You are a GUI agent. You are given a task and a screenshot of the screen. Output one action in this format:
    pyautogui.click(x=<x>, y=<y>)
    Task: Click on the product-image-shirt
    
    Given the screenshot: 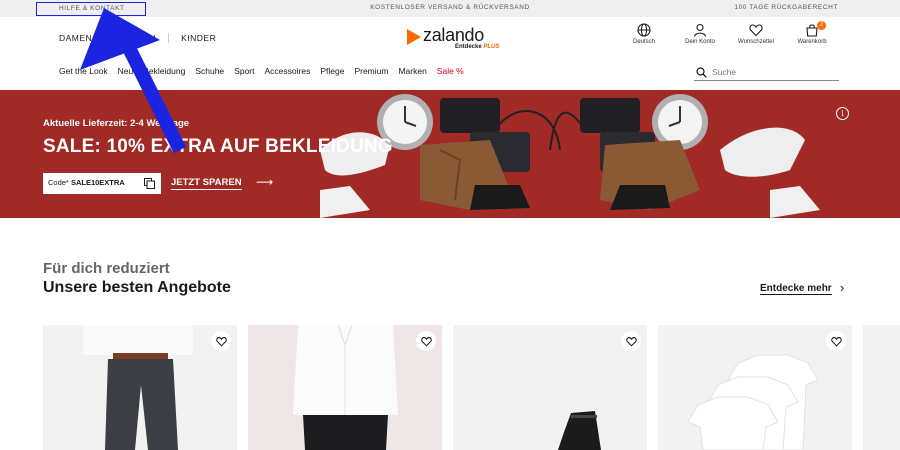 What is the action you would take?
    pyautogui.click(x=345, y=387)
    